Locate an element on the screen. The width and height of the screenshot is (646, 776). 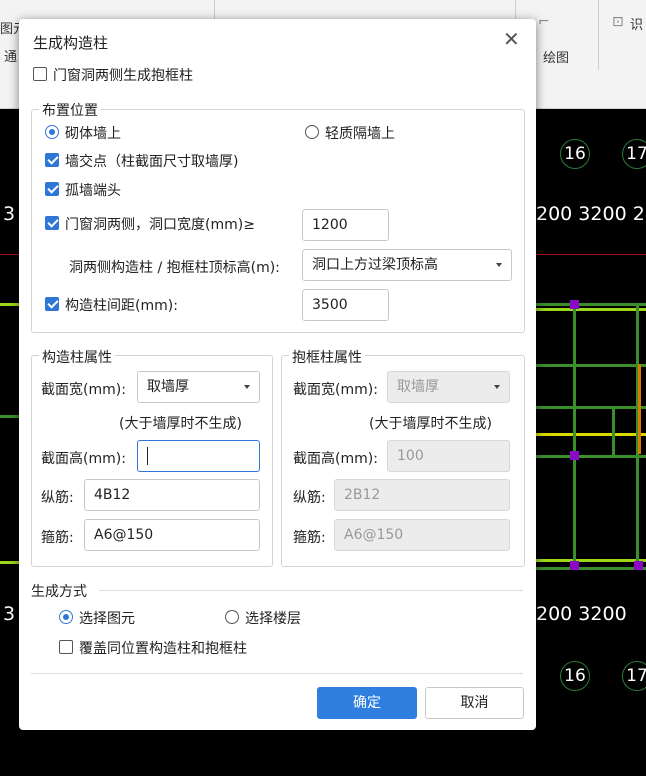
frame-stirrup-label: 箍筋: is located at coordinates (309, 538).